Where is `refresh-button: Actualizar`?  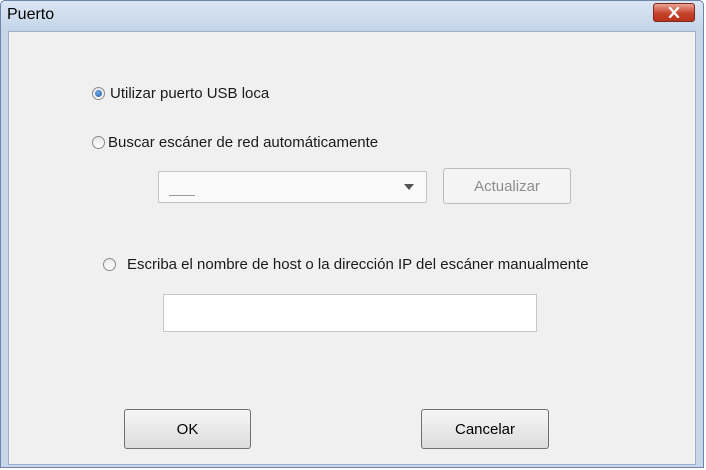 refresh-button: Actualizar is located at coordinates (507, 186).